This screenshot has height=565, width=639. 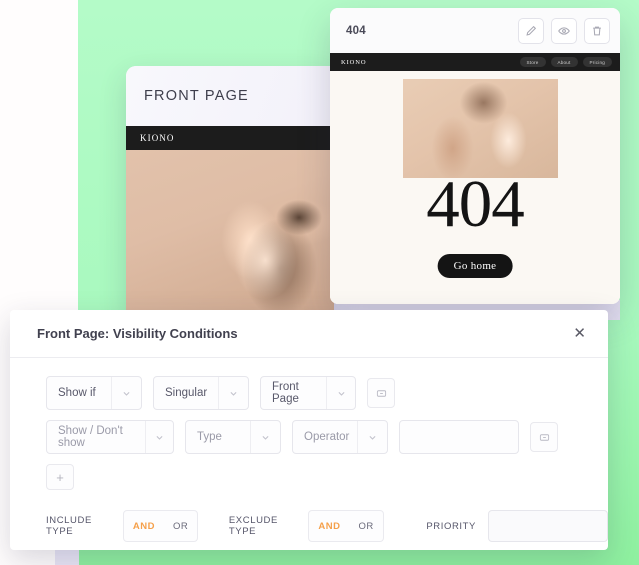 What do you see at coordinates (548, 526) in the screenshot?
I see `priority-input` at bounding box center [548, 526].